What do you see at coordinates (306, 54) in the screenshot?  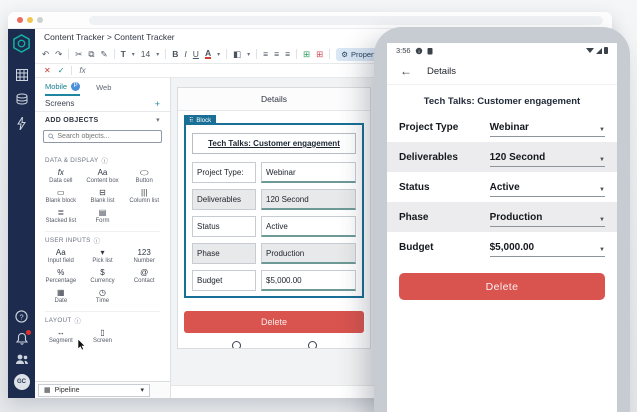 I see `add-grid-button: ⊞` at bounding box center [306, 54].